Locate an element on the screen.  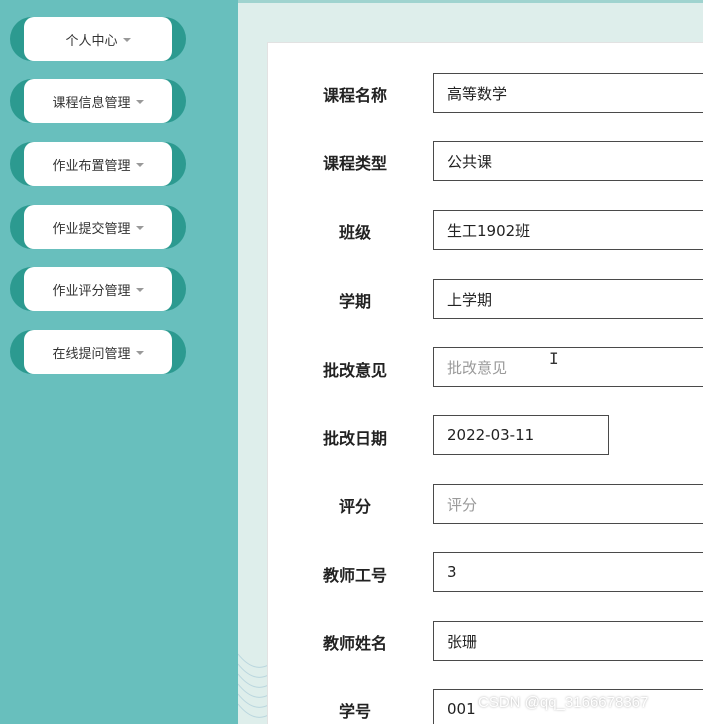
sidebar-item-personal-center: 个人中心 is located at coordinates (98, 39).